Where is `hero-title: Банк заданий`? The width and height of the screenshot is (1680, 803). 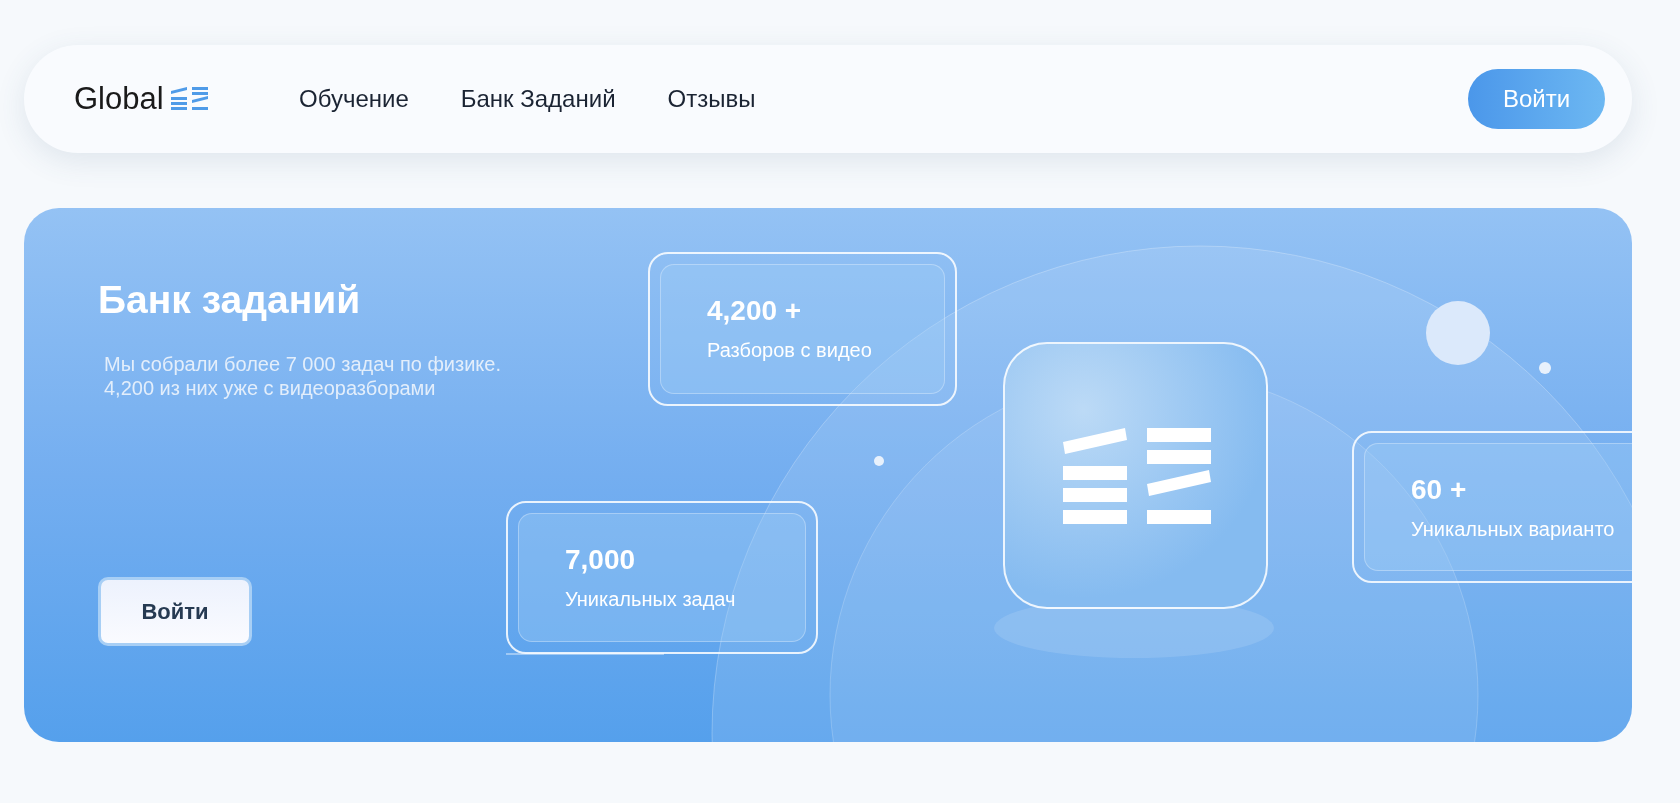
hero-title: Банк заданий is located at coordinates (230, 300).